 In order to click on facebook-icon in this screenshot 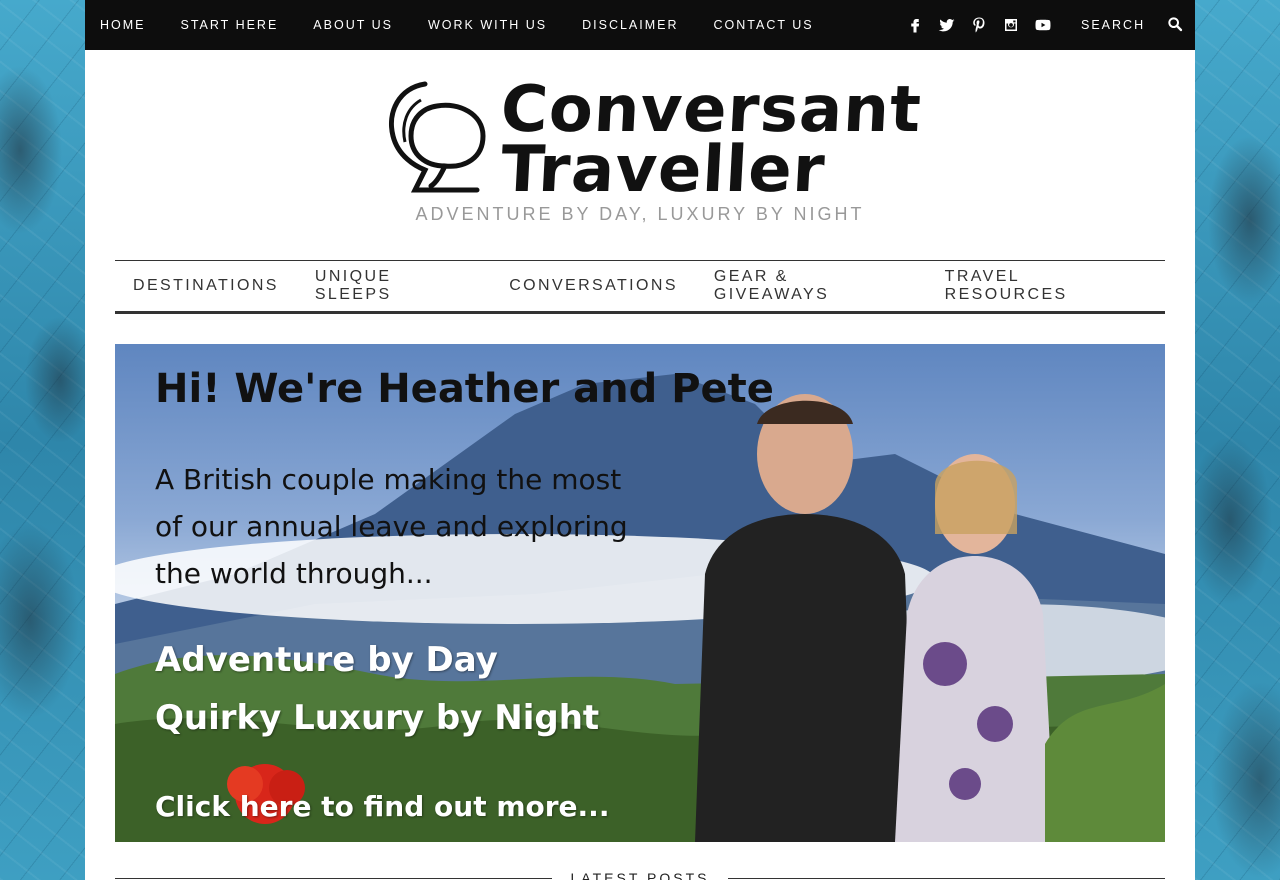, I will do `click(915, 25)`.